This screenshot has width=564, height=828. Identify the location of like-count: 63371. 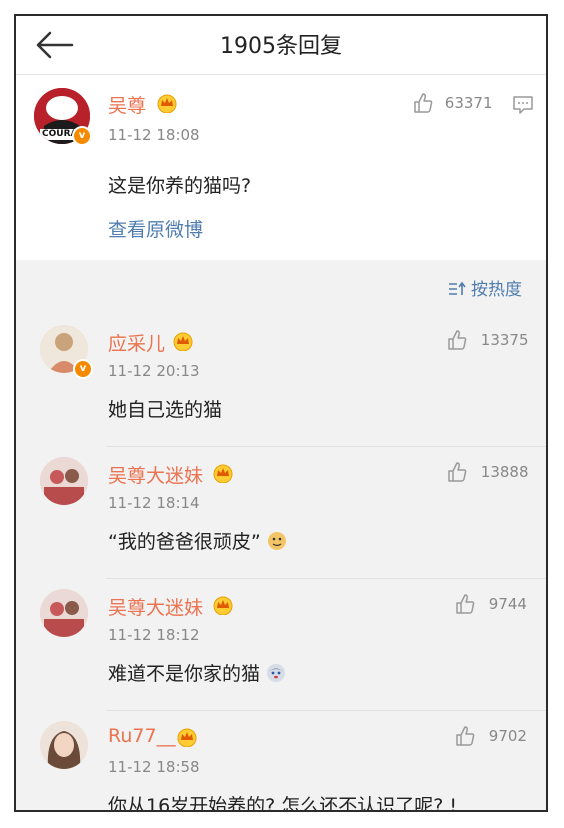
(468, 102).